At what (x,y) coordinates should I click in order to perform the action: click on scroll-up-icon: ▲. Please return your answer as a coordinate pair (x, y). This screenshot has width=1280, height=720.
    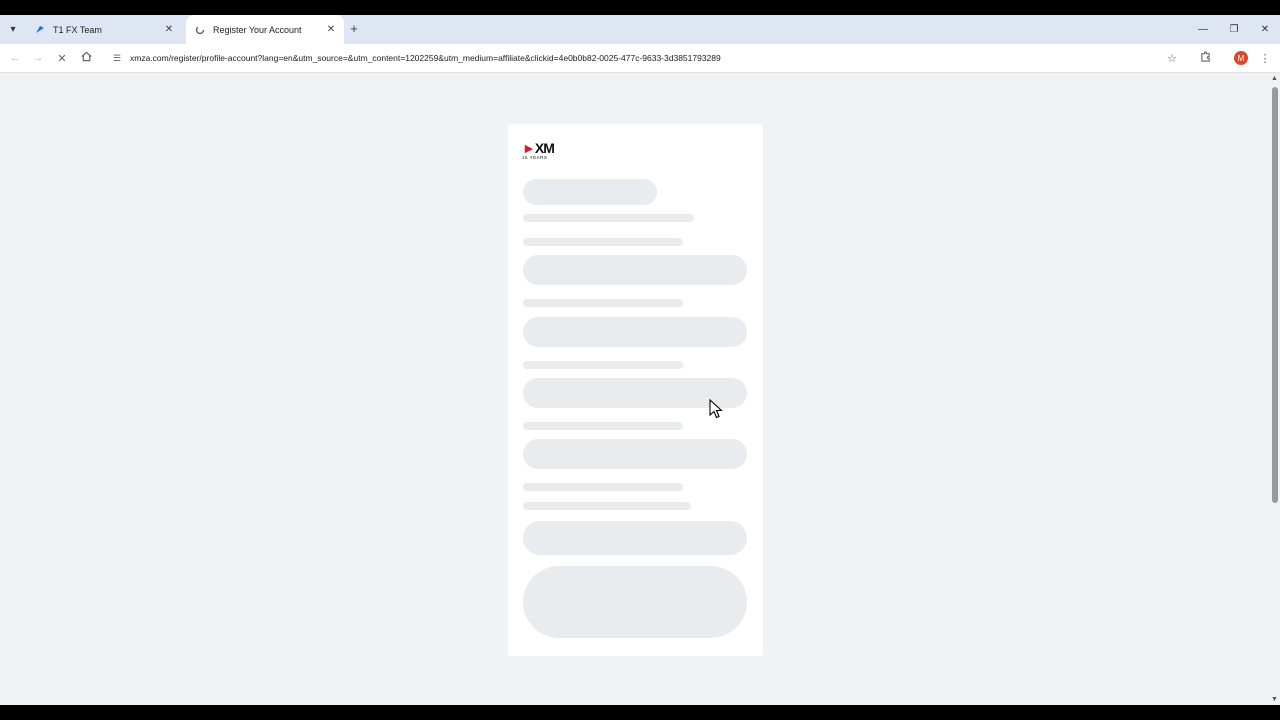
    Looking at the image, I should click on (1274, 78).